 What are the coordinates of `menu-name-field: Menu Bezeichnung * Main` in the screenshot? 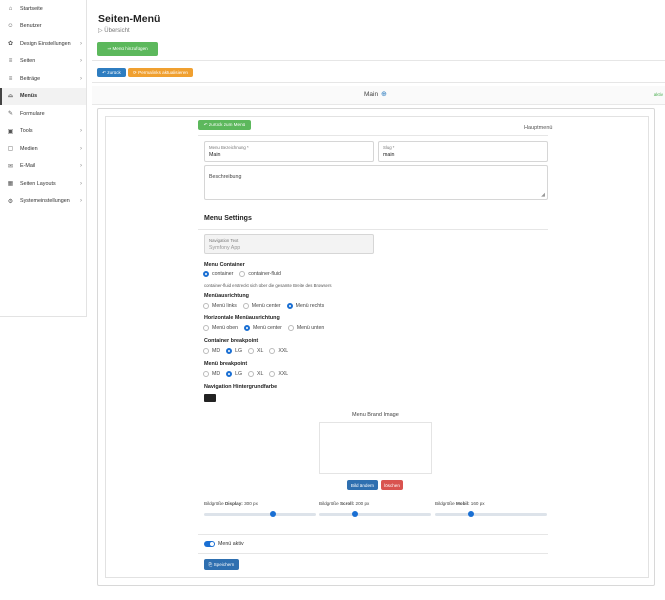 It's located at (289, 151).